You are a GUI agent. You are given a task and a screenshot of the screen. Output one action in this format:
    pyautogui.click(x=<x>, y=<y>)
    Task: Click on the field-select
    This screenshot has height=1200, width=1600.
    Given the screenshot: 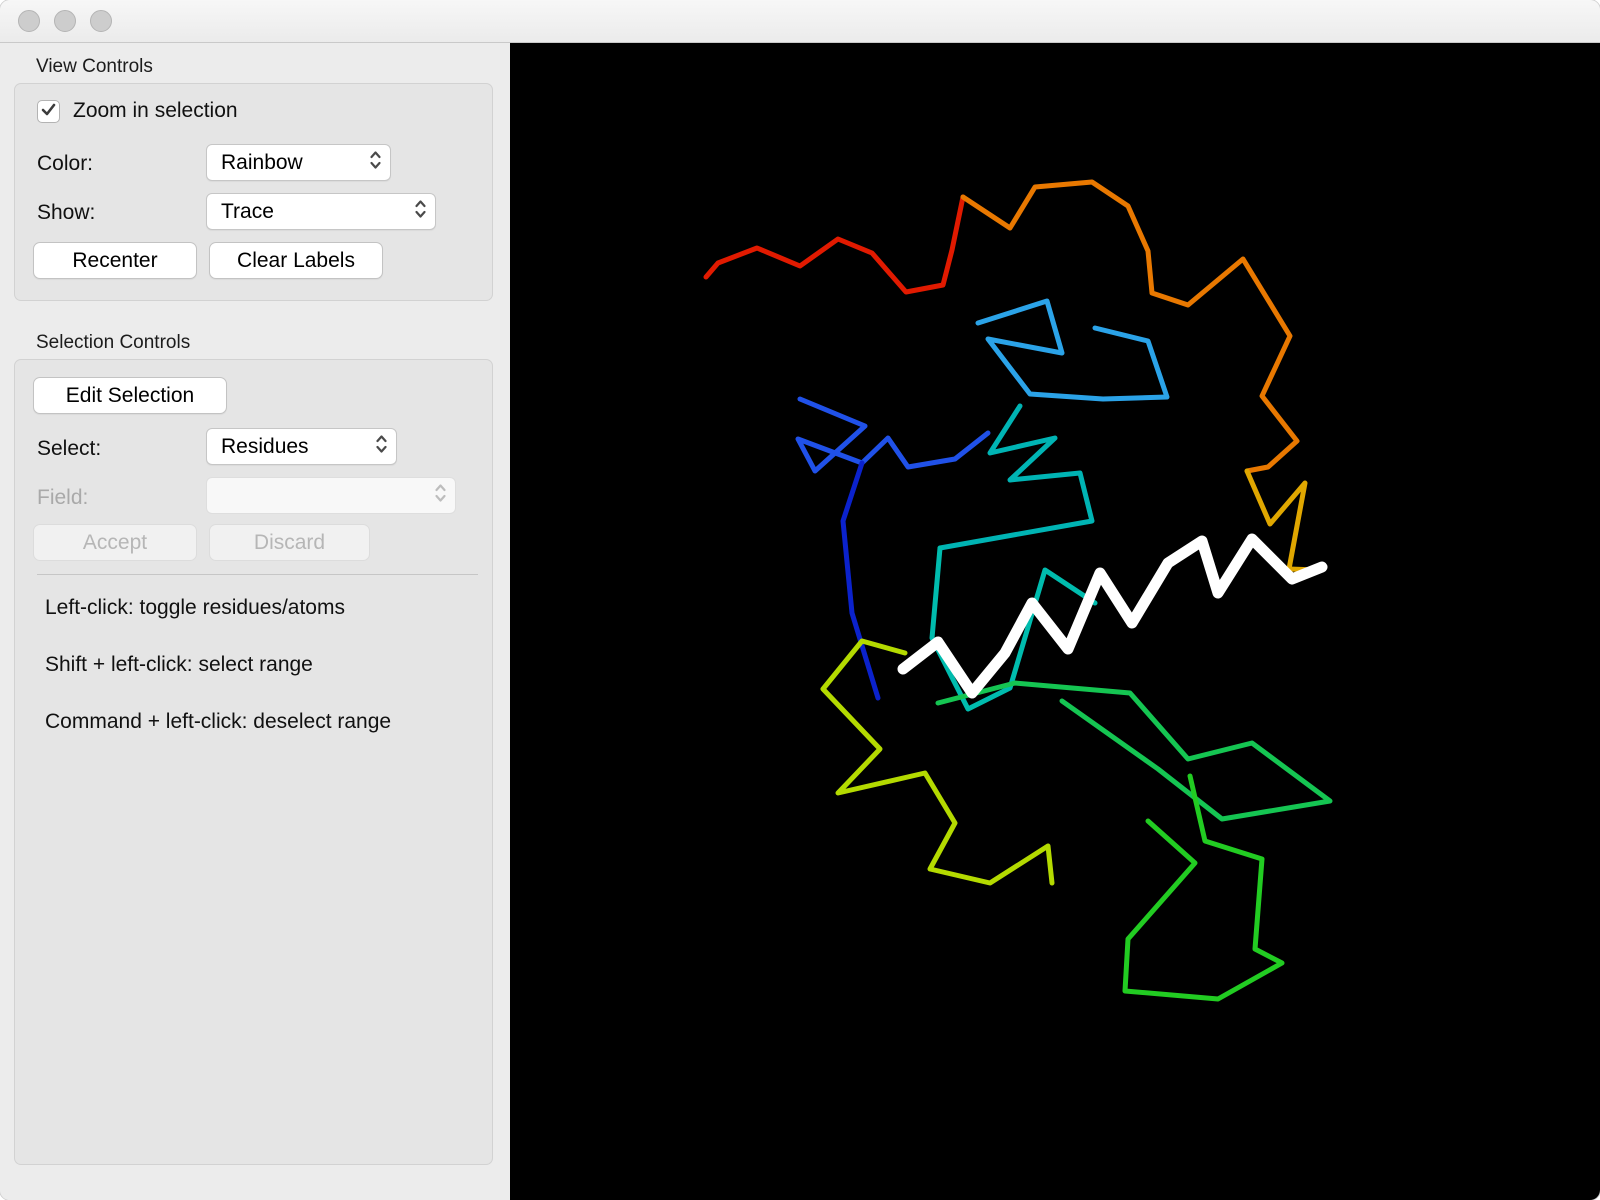 What is the action you would take?
    pyautogui.click(x=331, y=495)
    